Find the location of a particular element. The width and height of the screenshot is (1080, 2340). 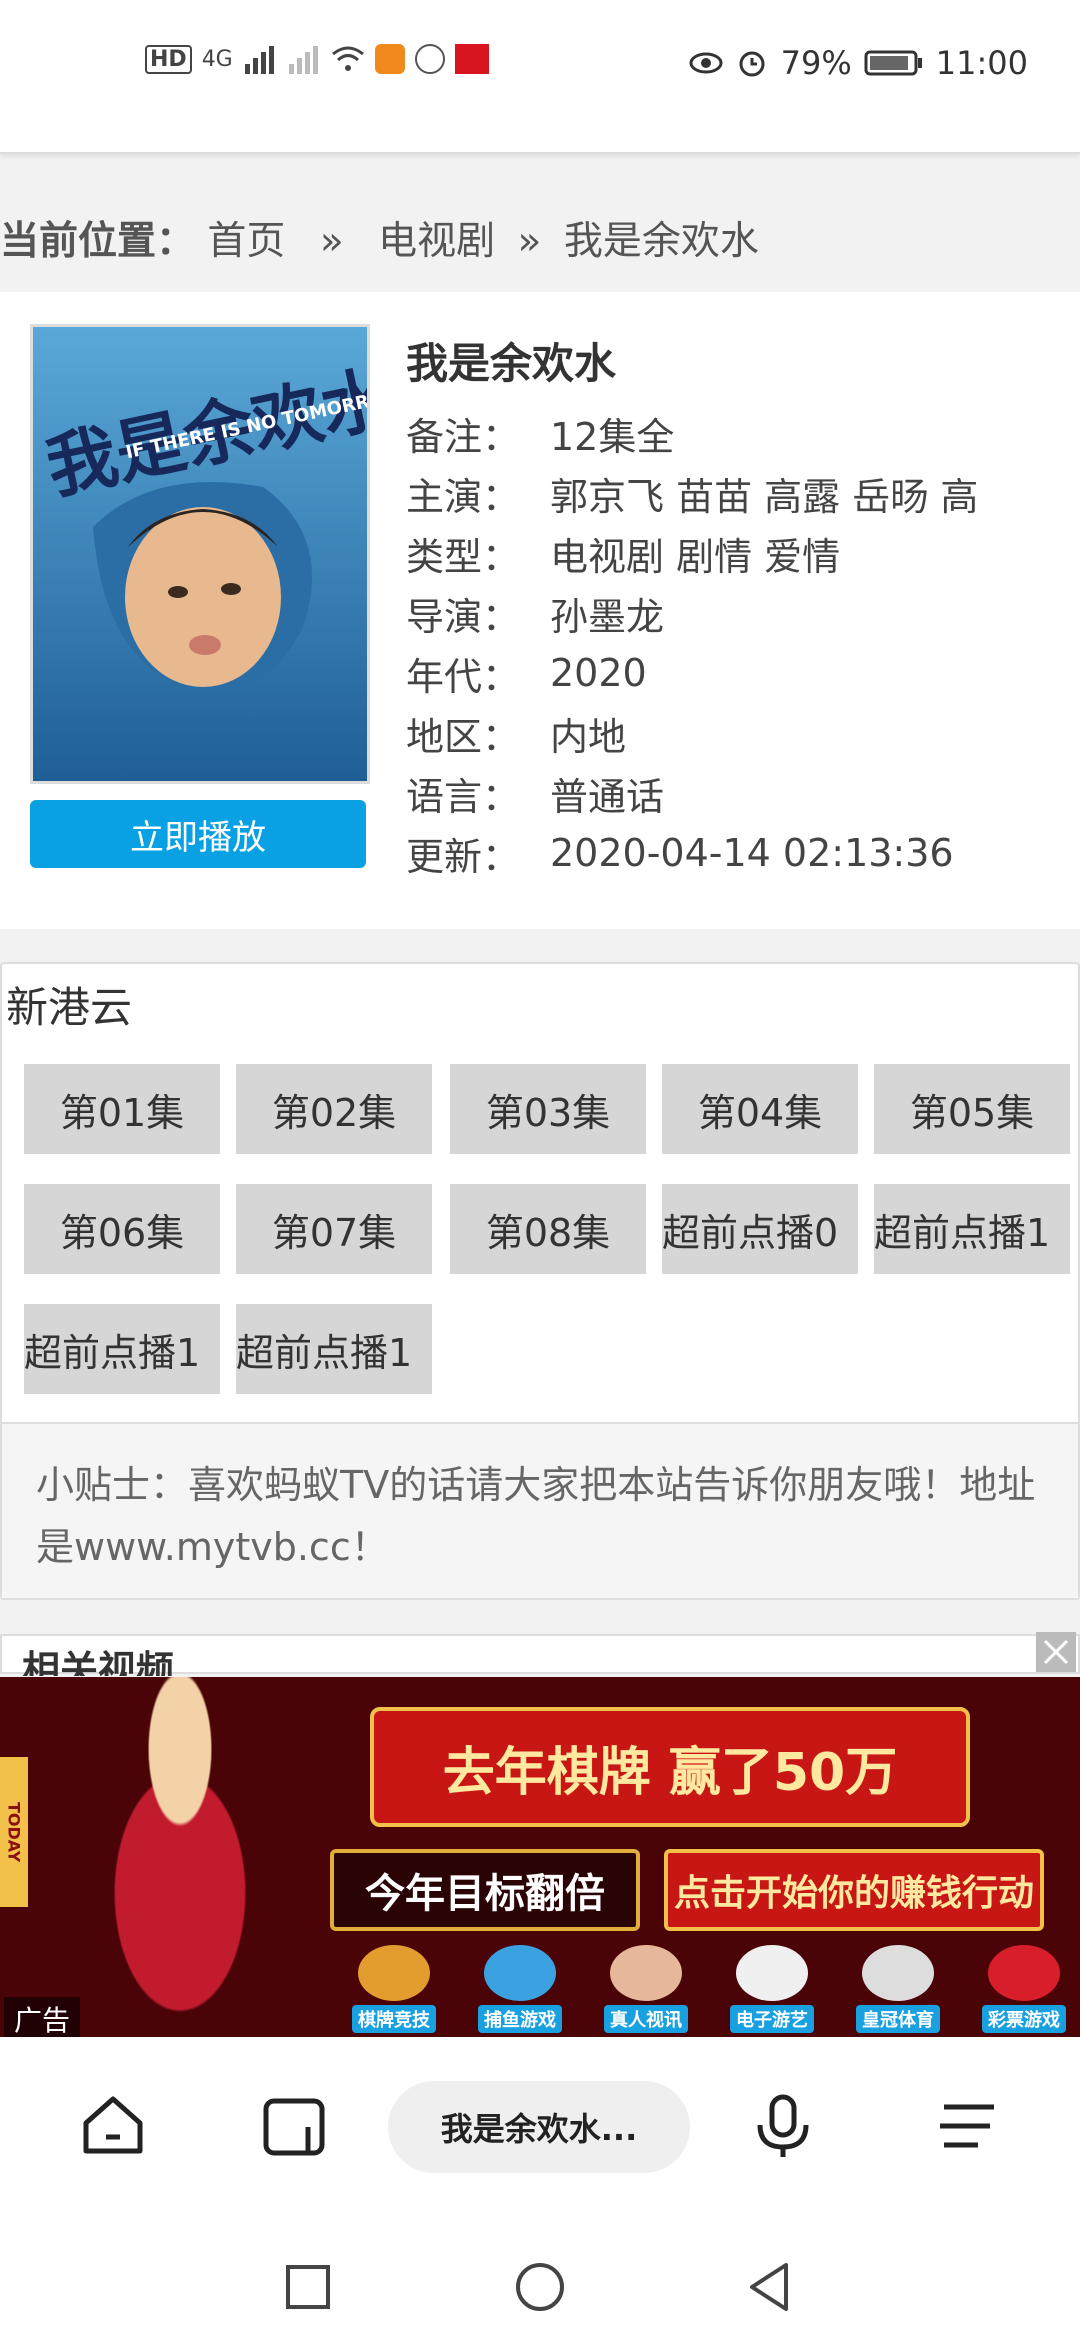

ad-game-item: 电子游艺 is located at coordinates (772, 1989).